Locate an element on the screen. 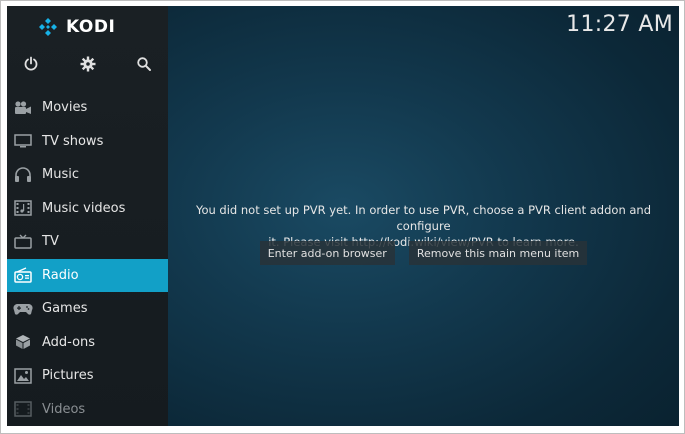  search-button is located at coordinates (144, 64).